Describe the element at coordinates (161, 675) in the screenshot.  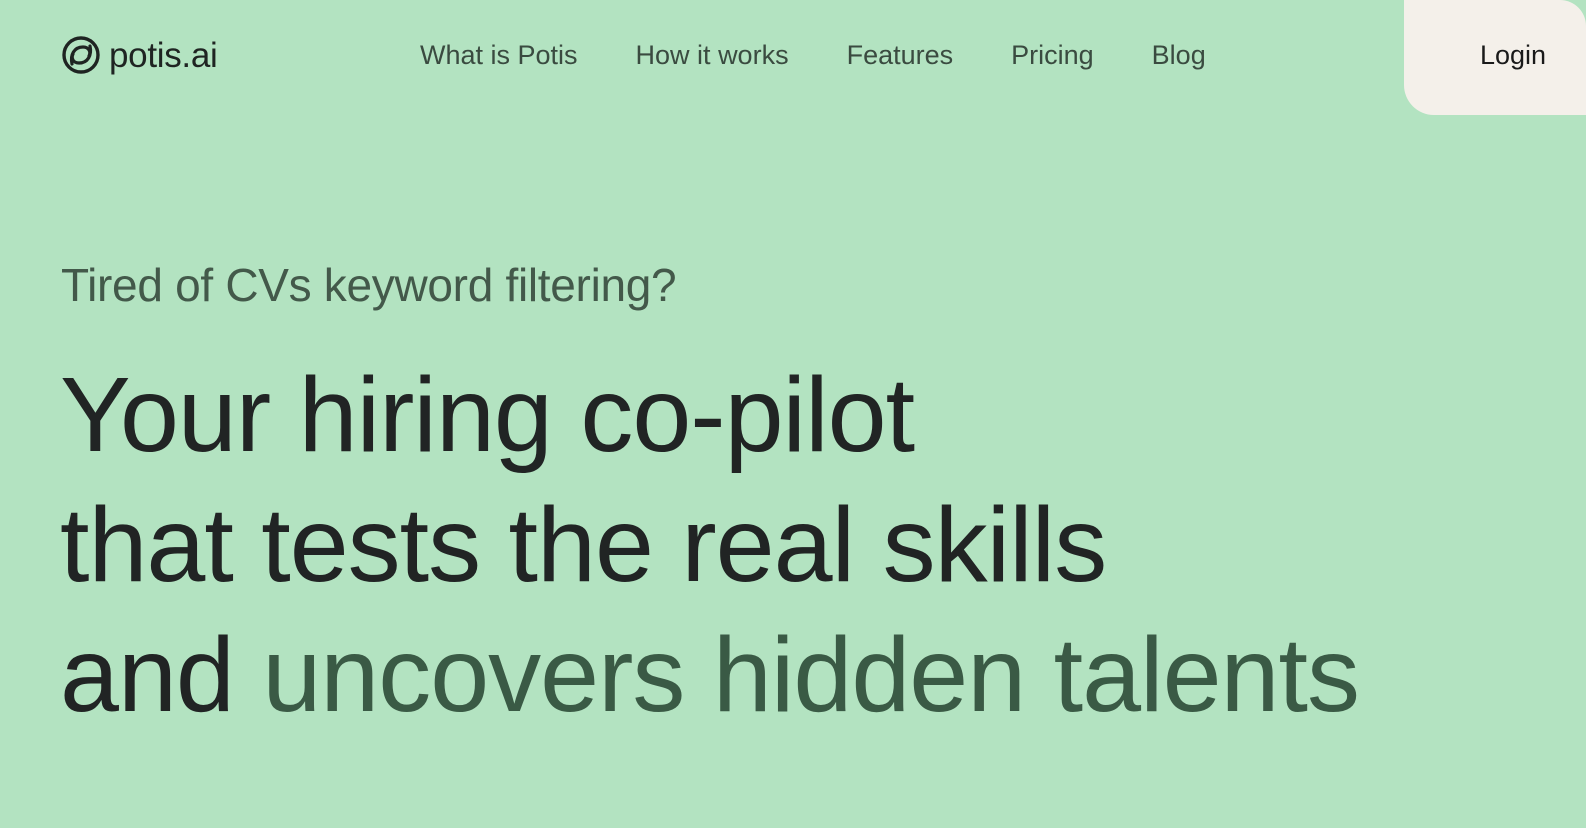
I see `headline-line-3-prefix: and` at that location.